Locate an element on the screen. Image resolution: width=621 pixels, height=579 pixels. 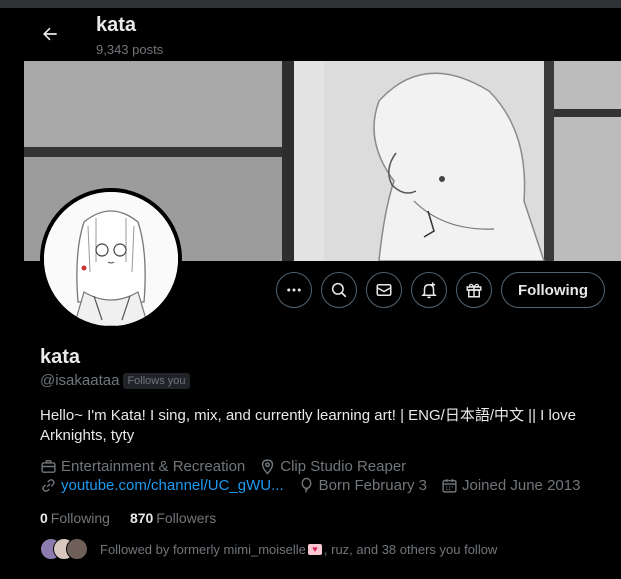
following-number: 0 is located at coordinates (44, 518).